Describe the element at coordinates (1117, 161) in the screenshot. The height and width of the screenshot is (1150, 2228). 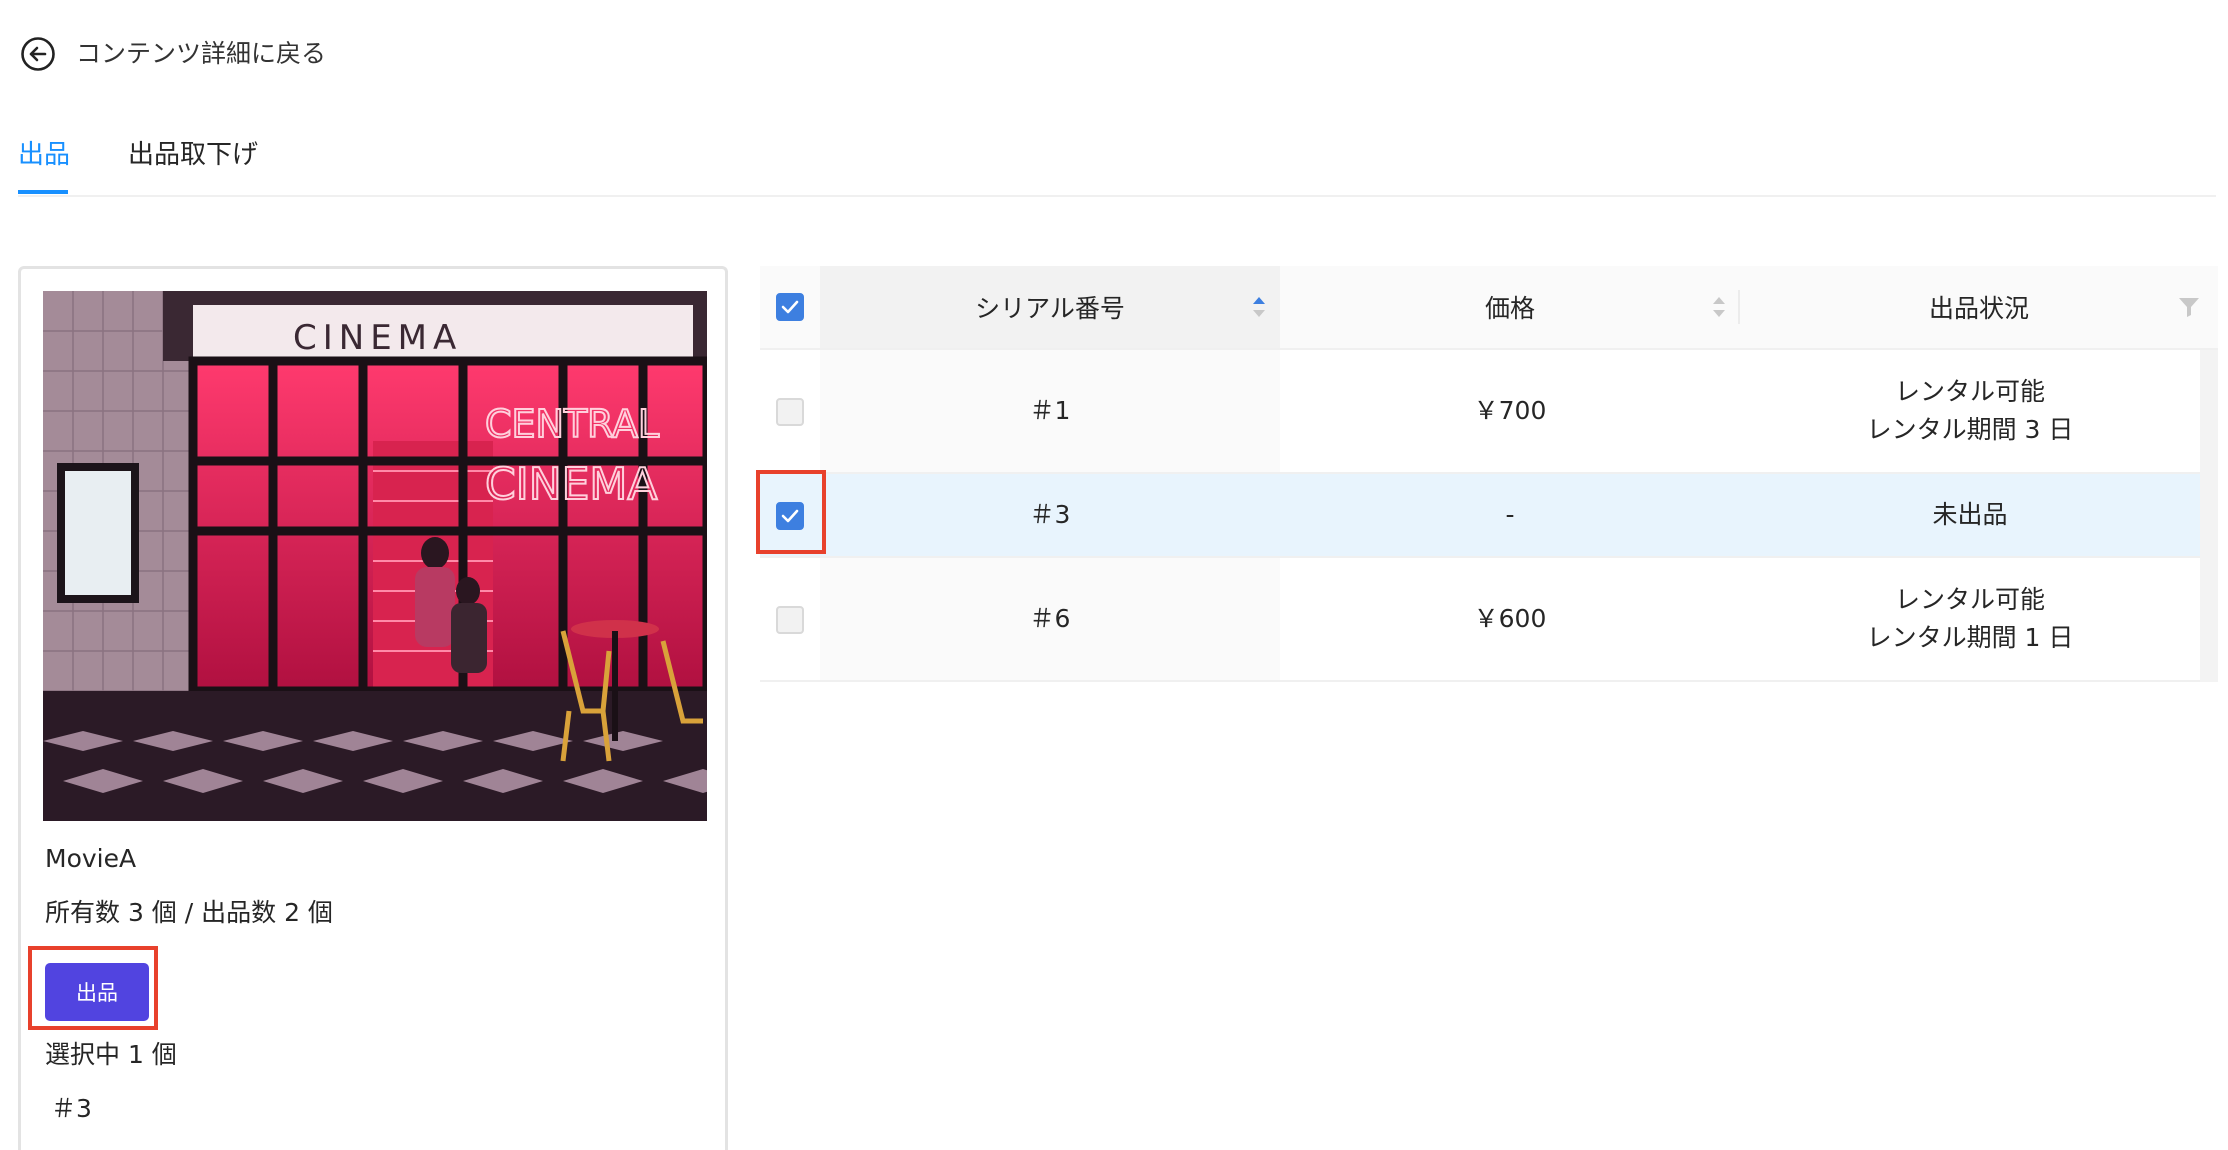
I see `tab-bar: 出品 出品取下げ` at that location.